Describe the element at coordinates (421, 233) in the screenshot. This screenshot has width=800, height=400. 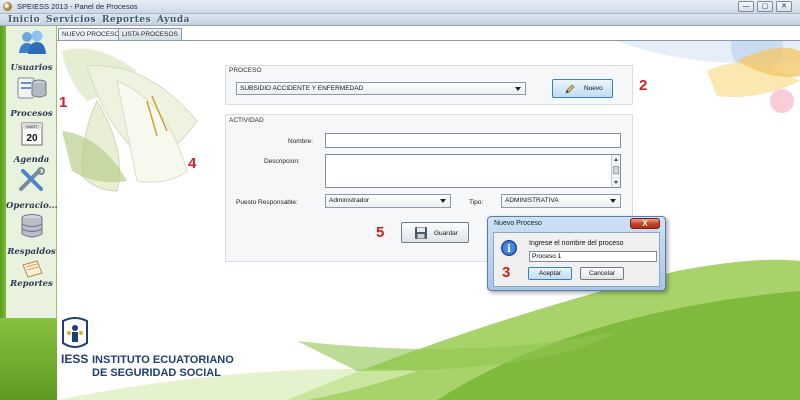
I see `save-disk-icon` at that location.